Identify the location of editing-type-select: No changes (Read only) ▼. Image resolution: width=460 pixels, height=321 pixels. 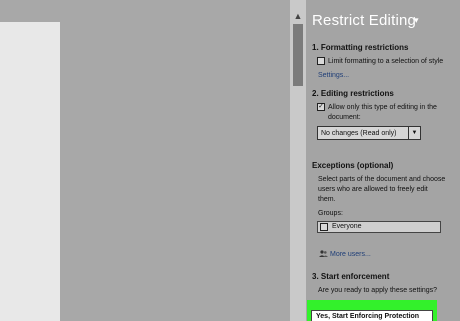
(369, 133).